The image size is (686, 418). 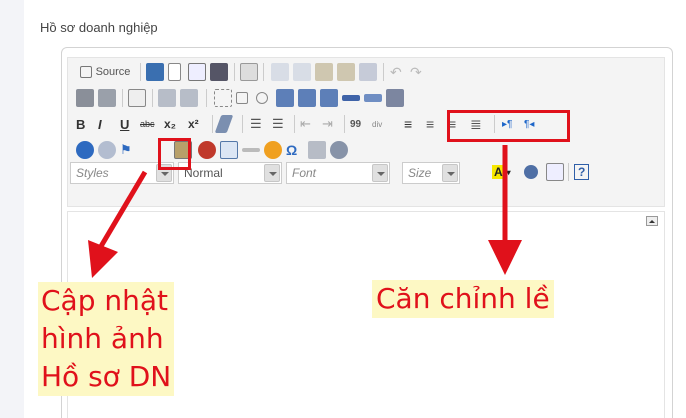 I want to click on image-update-label: Cập nhật hình ảnh Hồ sơ DN, so click(x=106, y=339).